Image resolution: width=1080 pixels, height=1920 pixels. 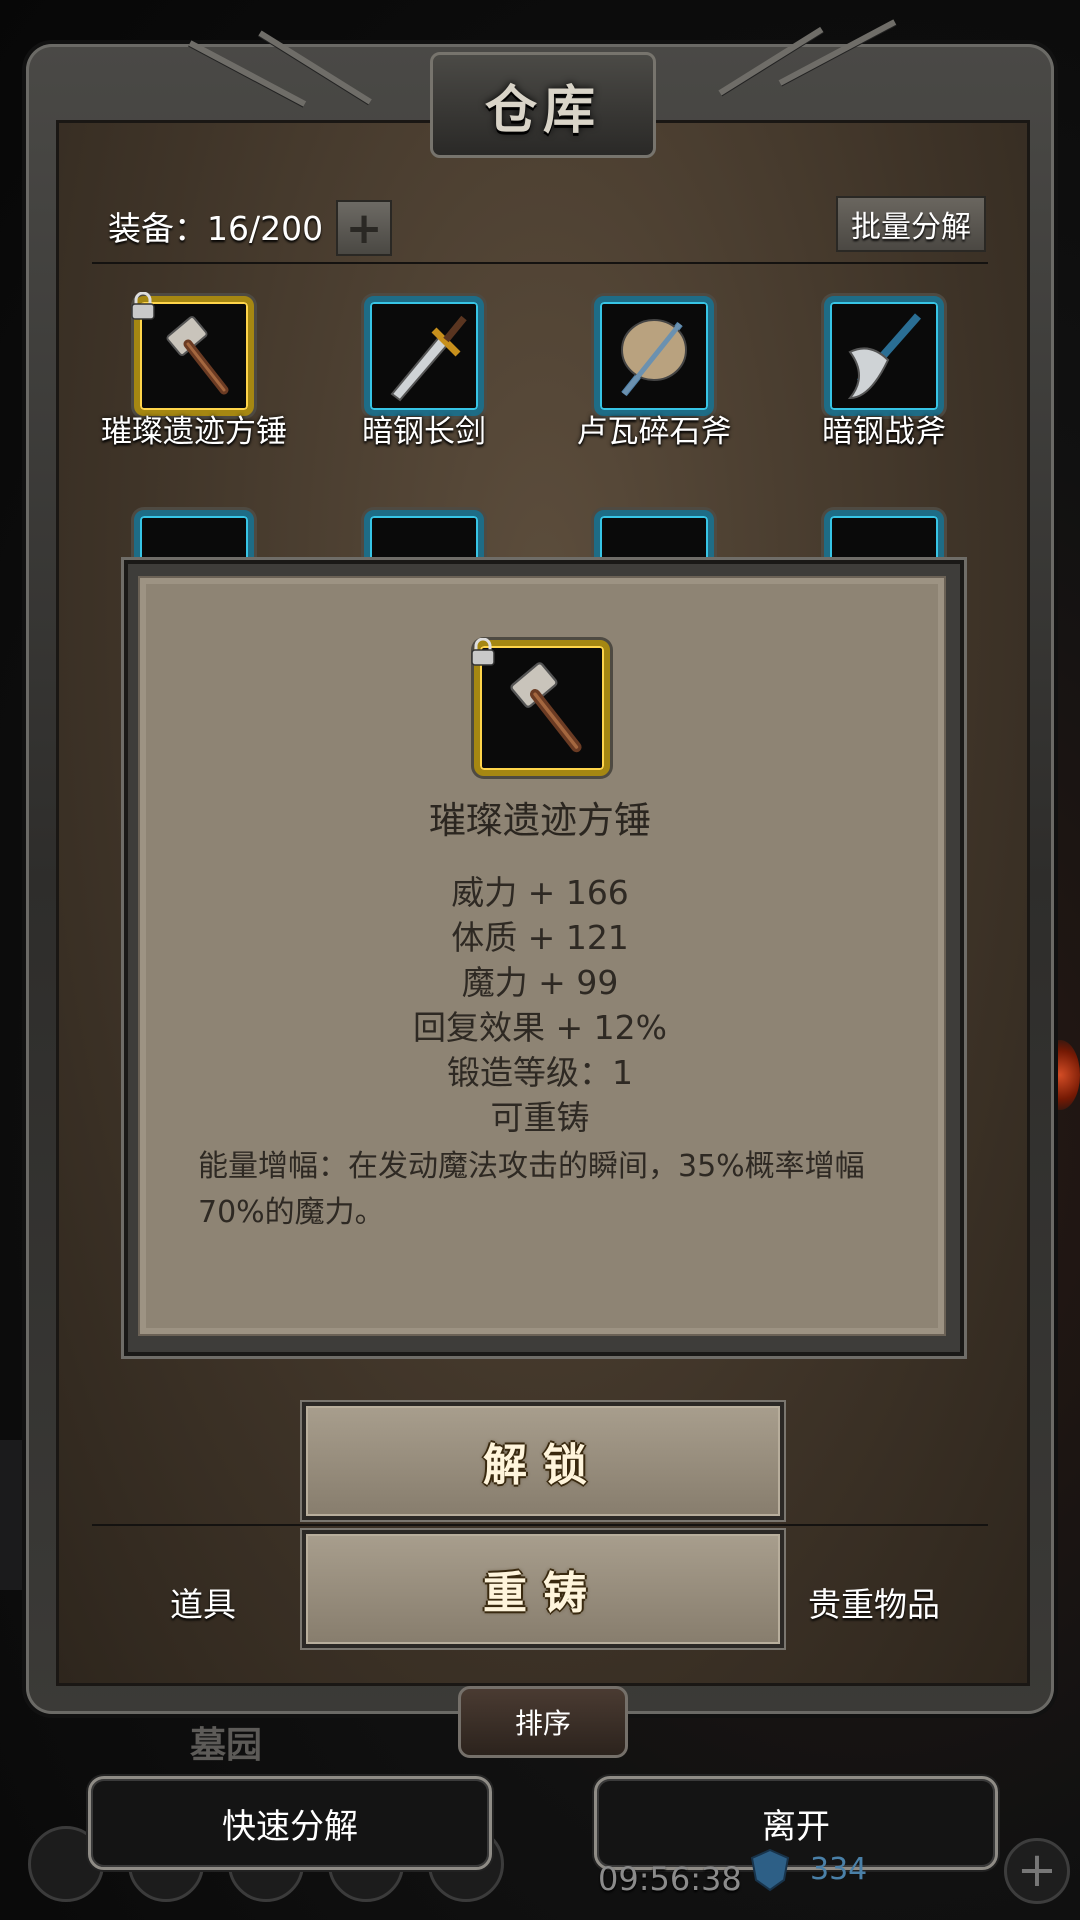 I want to click on stat-line: 锻造等级：1, so click(x=540, y=1072).